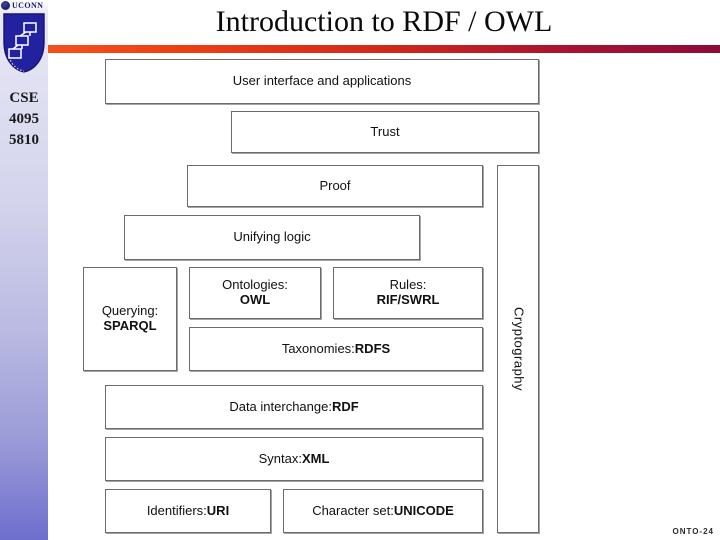 Image resolution: width=720 pixels, height=540 pixels. What do you see at coordinates (255, 285) in the screenshot?
I see `stack-label-ontologies: Ontologies:` at bounding box center [255, 285].